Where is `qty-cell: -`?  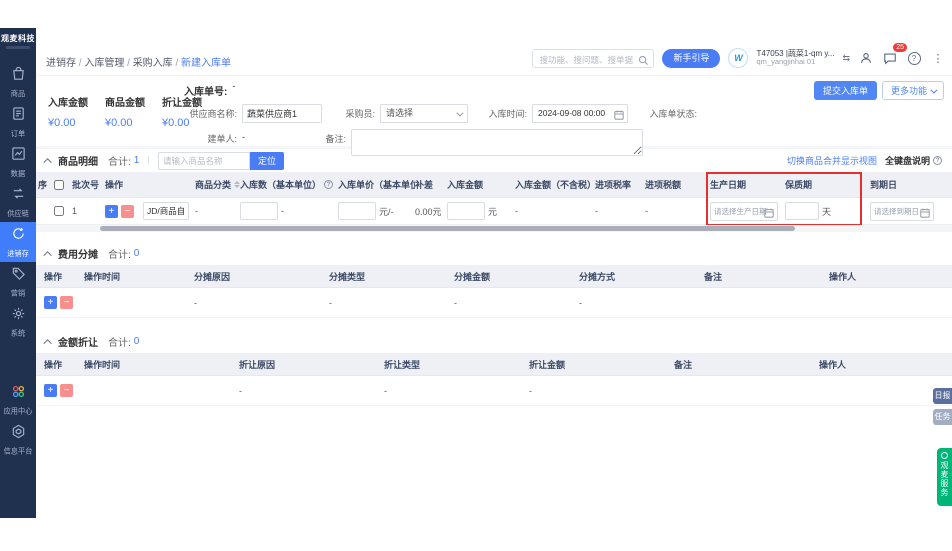
qty-cell: - is located at coordinates (289, 211).